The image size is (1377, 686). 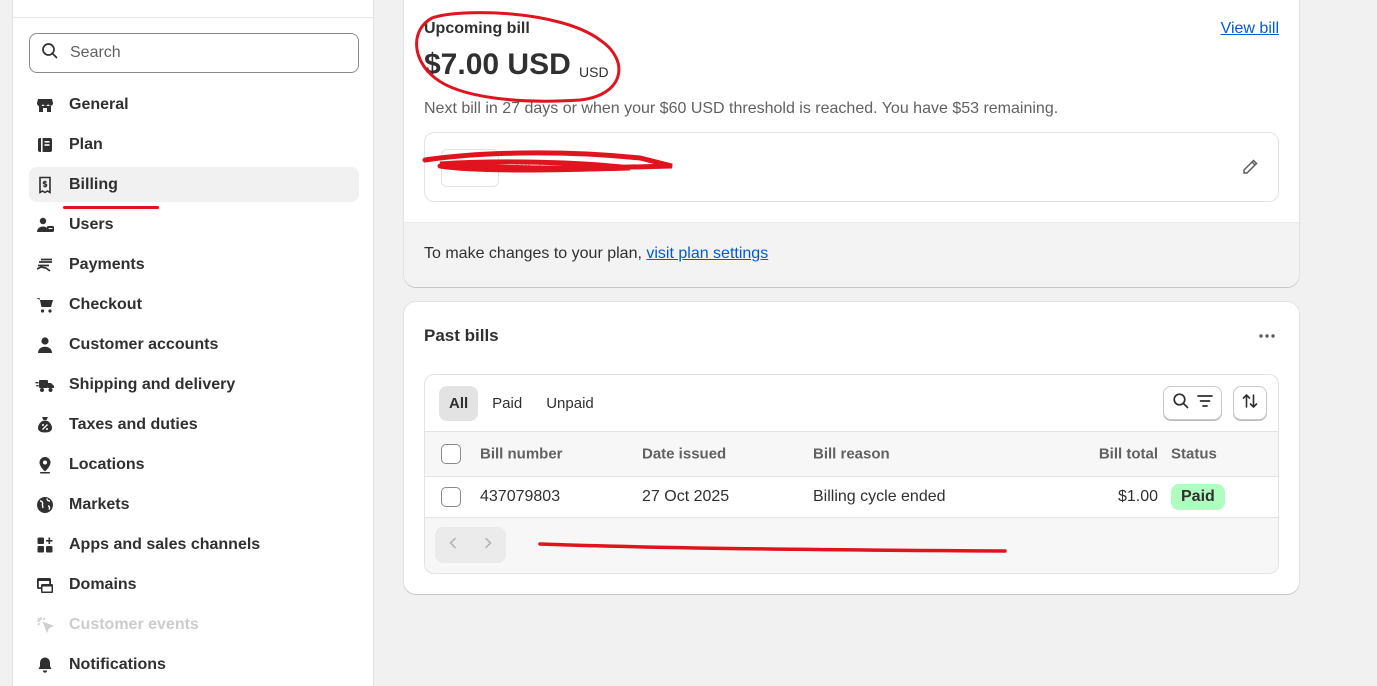 What do you see at coordinates (528, 165) in the screenshot?
I see `payment-method-text: Visa` at bounding box center [528, 165].